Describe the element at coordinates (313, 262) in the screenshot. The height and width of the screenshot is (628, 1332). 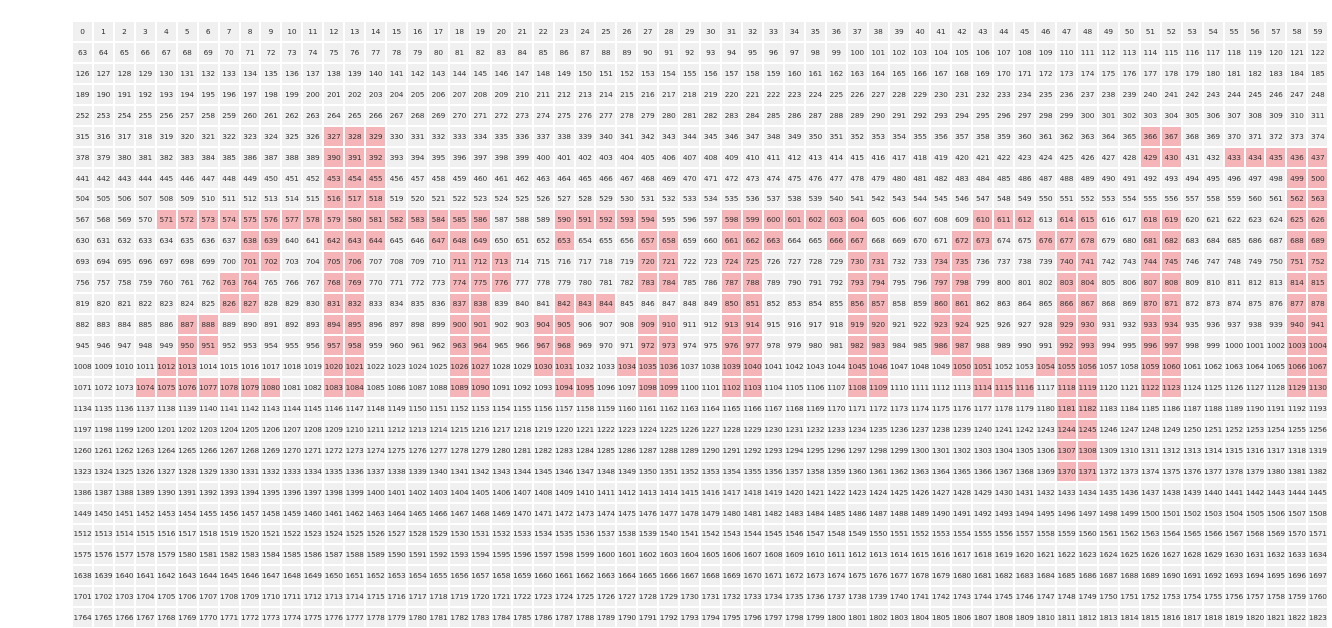
I see `grid-cell: 704` at that location.